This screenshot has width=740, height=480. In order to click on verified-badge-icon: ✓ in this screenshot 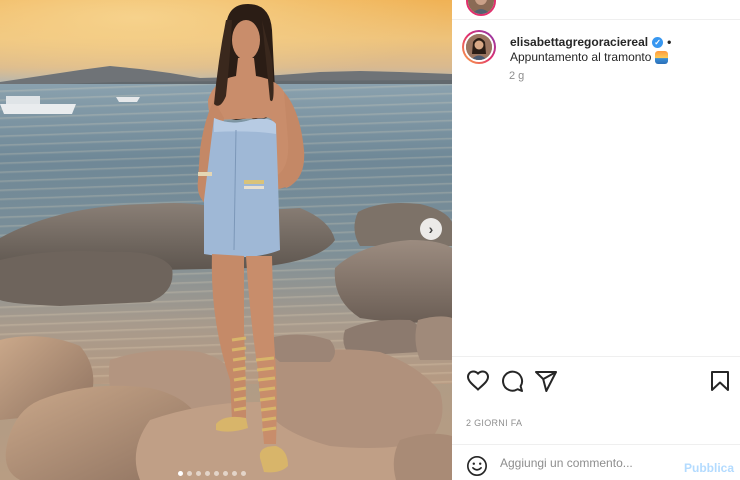, I will do `click(658, 43)`.